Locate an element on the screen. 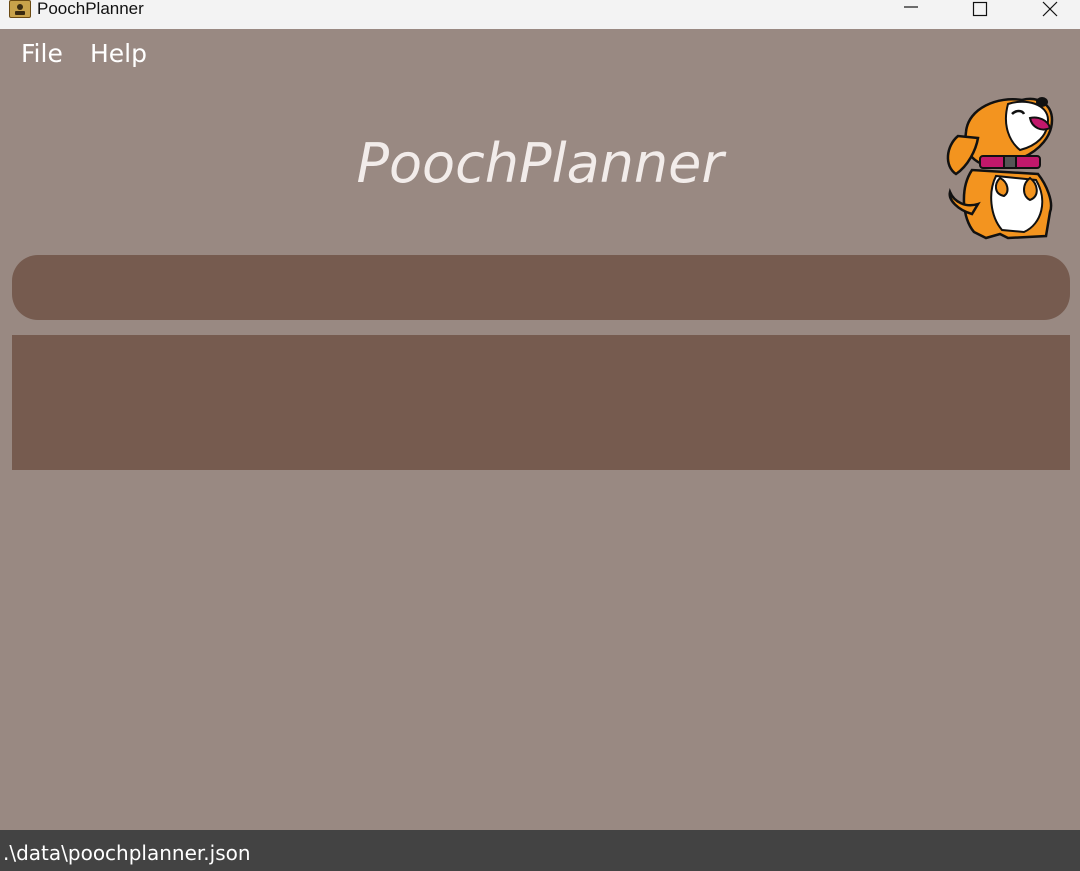  maximize-button is located at coordinates (980, 9).